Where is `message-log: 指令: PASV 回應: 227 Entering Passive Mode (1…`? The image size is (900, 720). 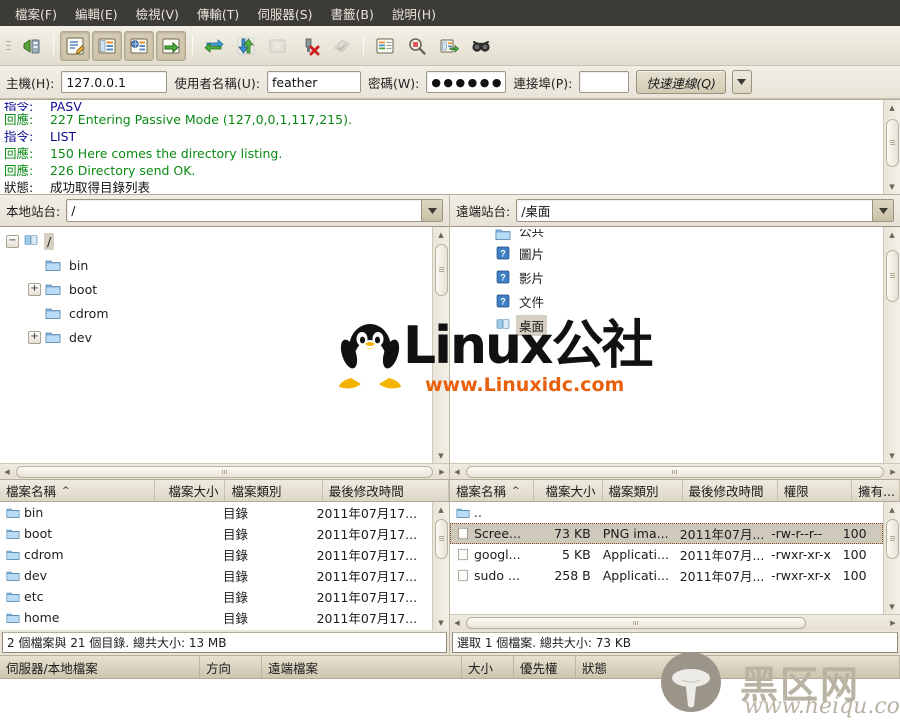 message-log: 指令: PASV 回應: 227 Entering Passive Mode (1… is located at coordinates (450, 147).